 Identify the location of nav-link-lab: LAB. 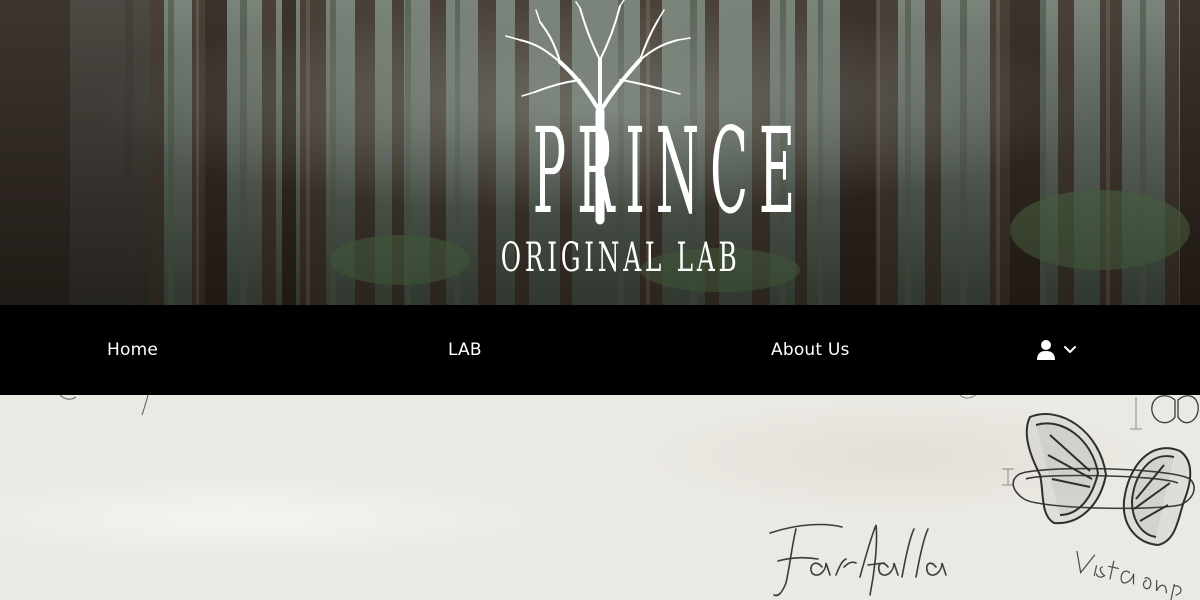
(465, 350).